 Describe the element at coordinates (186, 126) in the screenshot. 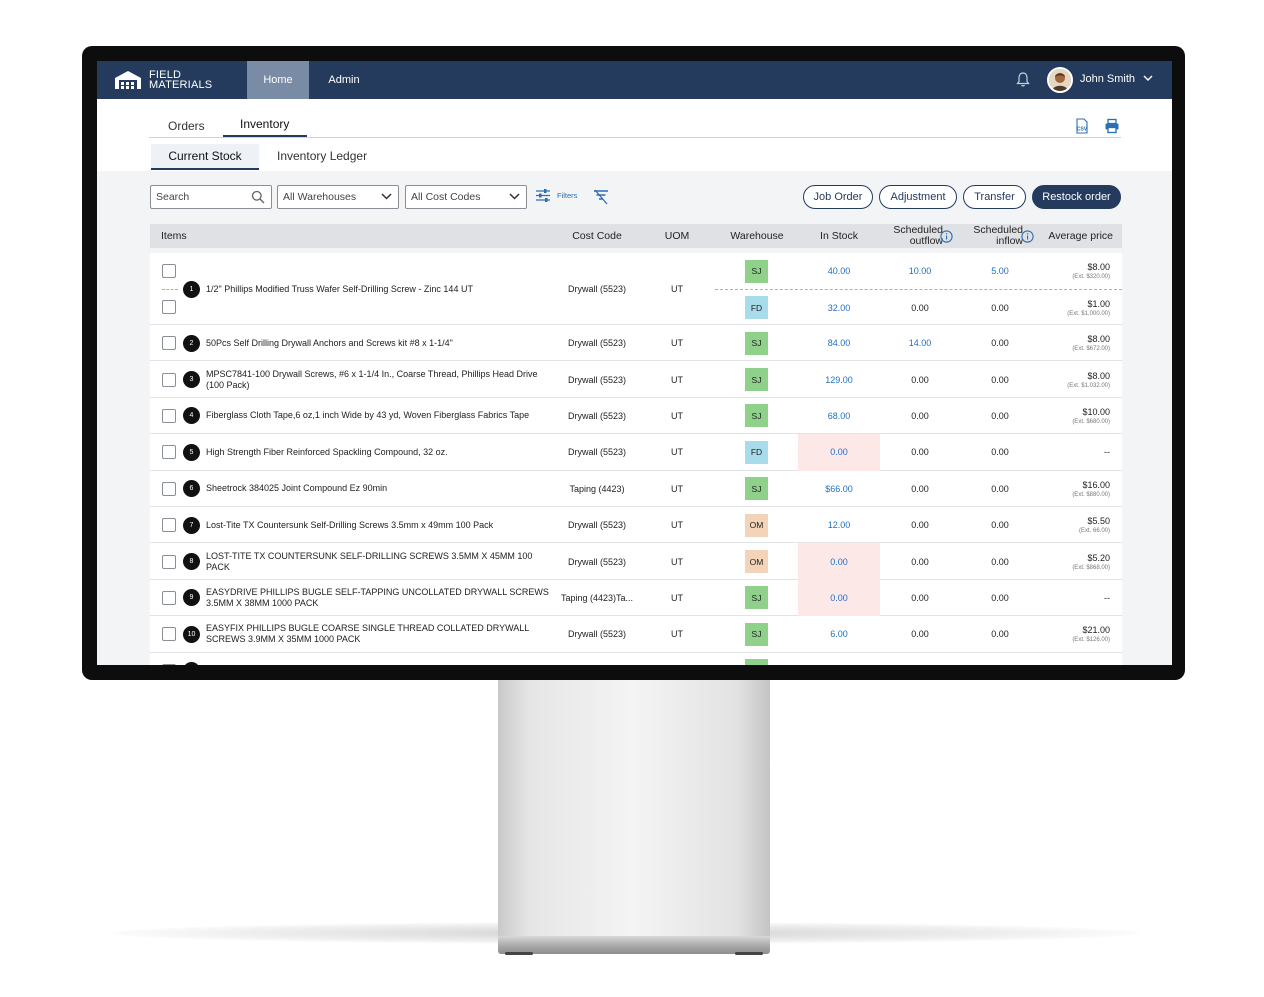

I see `tab-orders: Orders` at that location.